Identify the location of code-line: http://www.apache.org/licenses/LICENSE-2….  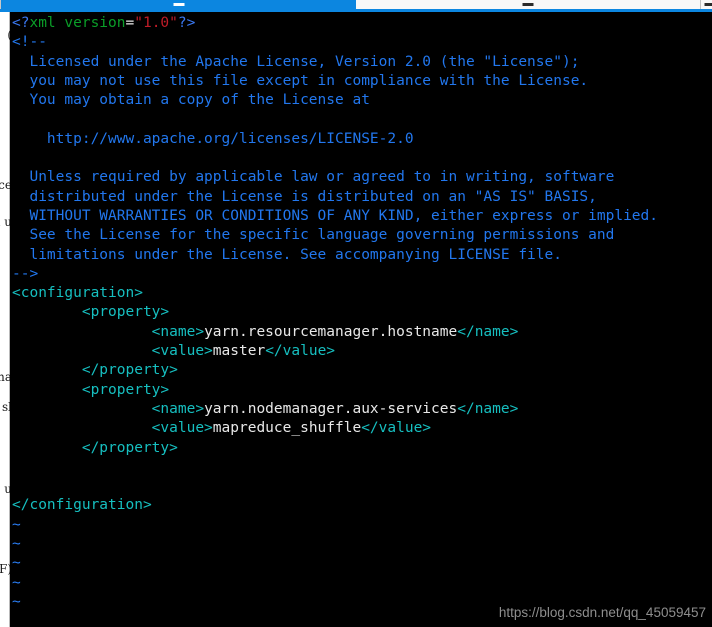
(361, 139).